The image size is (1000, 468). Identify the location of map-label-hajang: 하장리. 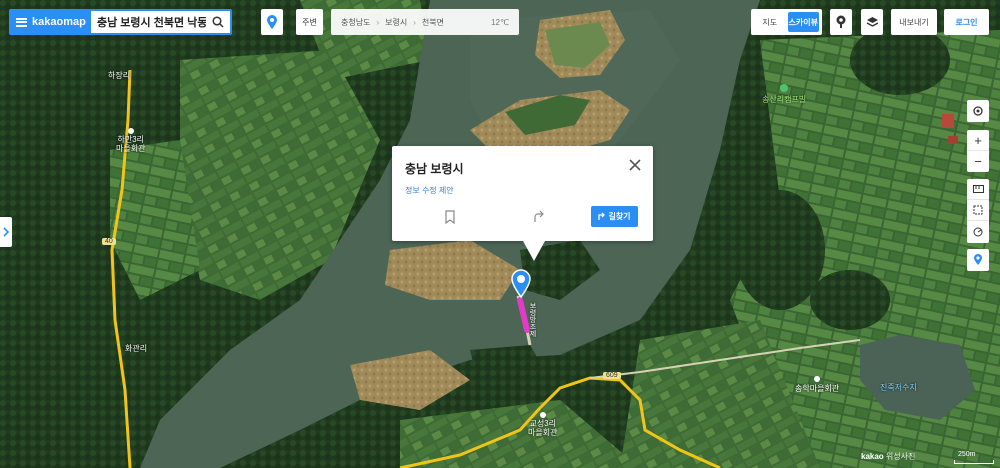
(119, 75).